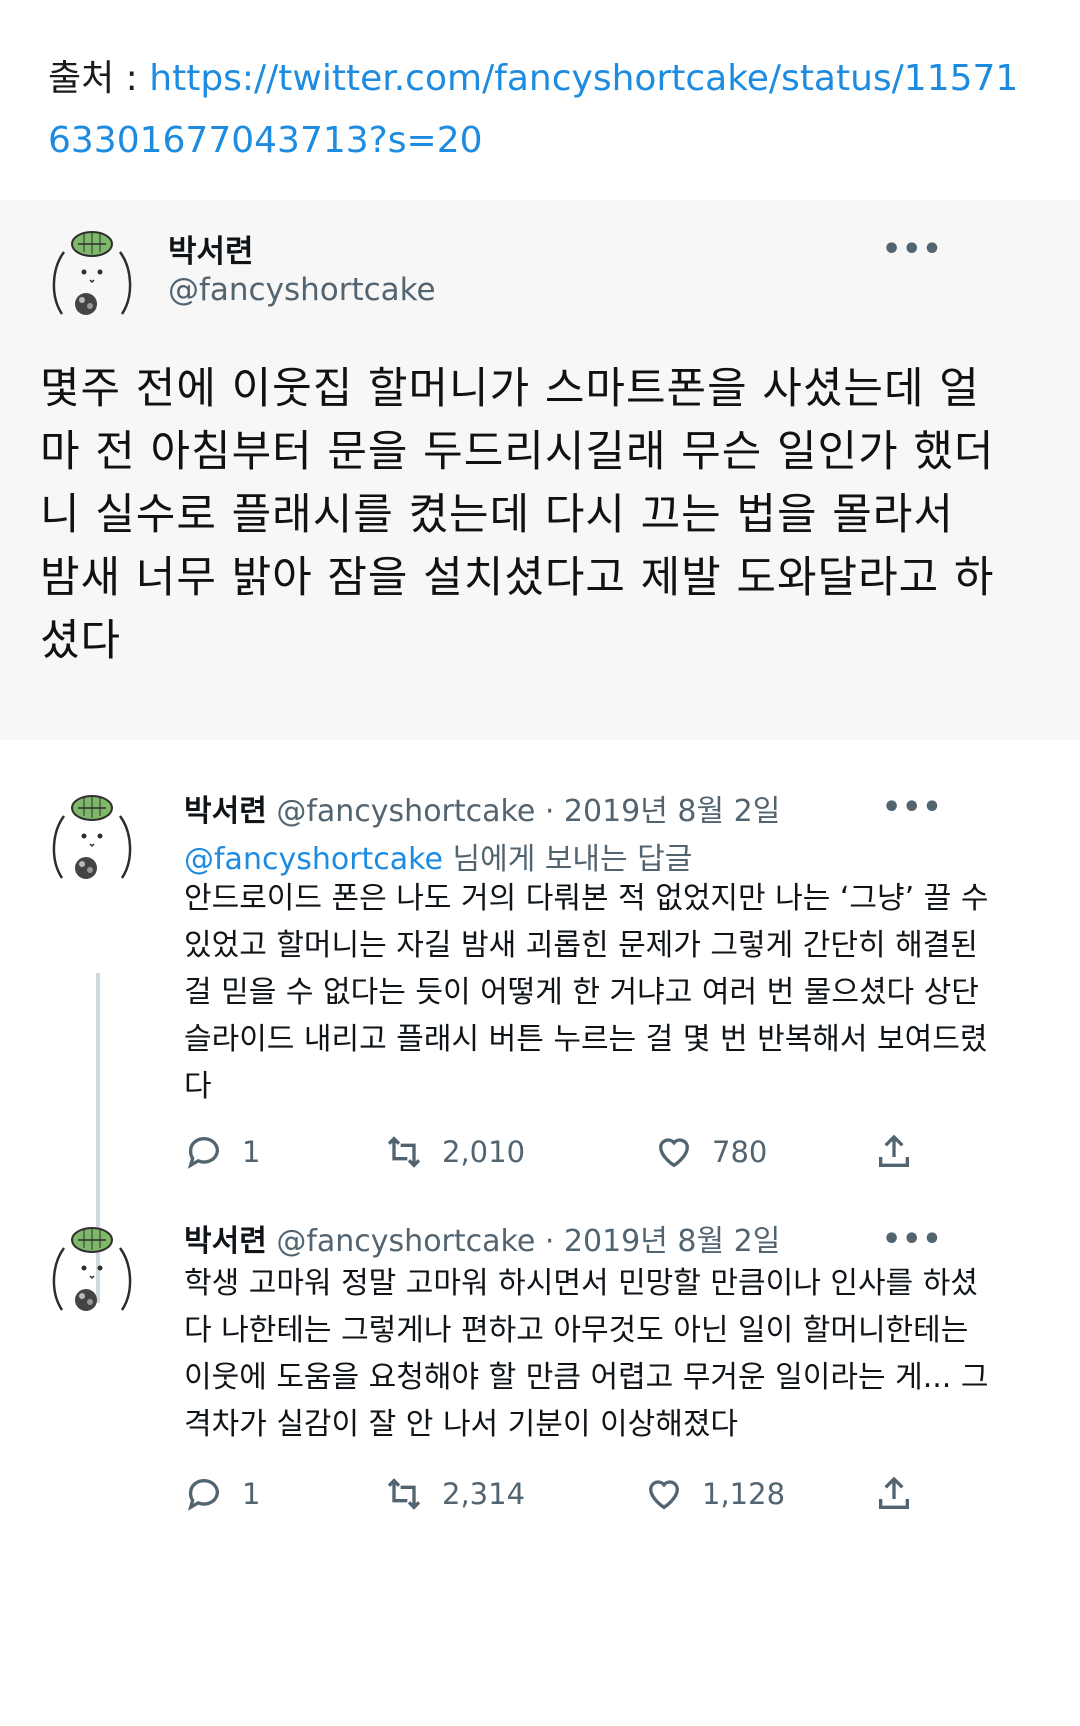 The width and height of the screenshot is (1080, 1726). I want to click on retweet-button: 2,010, so click(454, 1152).